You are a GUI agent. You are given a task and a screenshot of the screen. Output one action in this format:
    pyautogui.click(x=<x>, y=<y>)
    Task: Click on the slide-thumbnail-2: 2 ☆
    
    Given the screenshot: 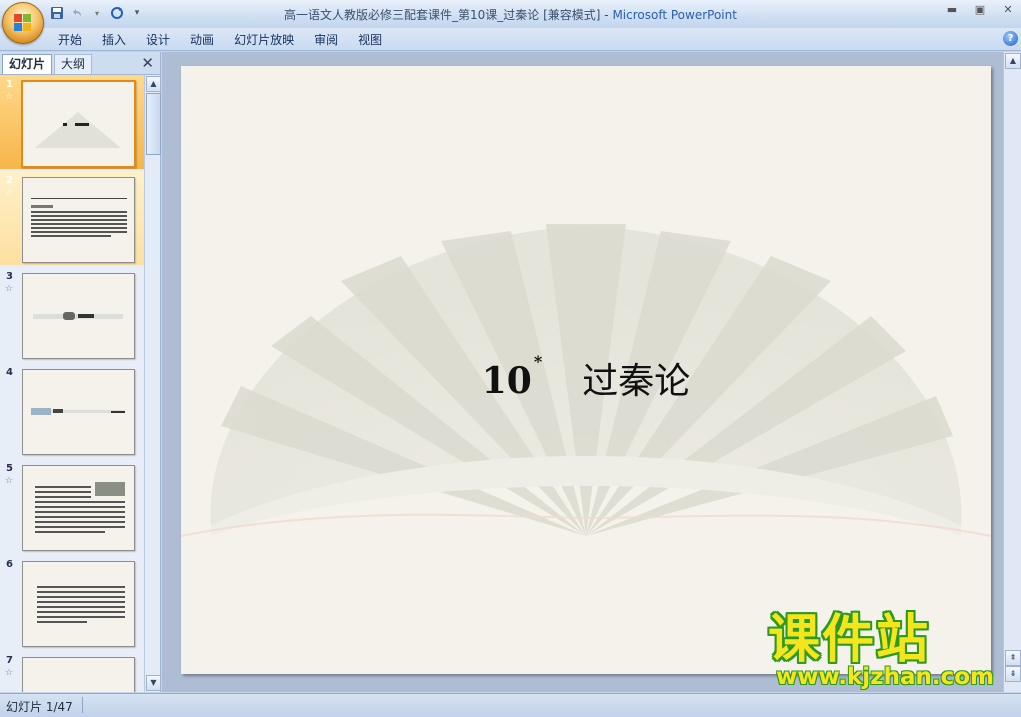 What is the action you would take?
    pyautogui.click(x=72, y=218)
    